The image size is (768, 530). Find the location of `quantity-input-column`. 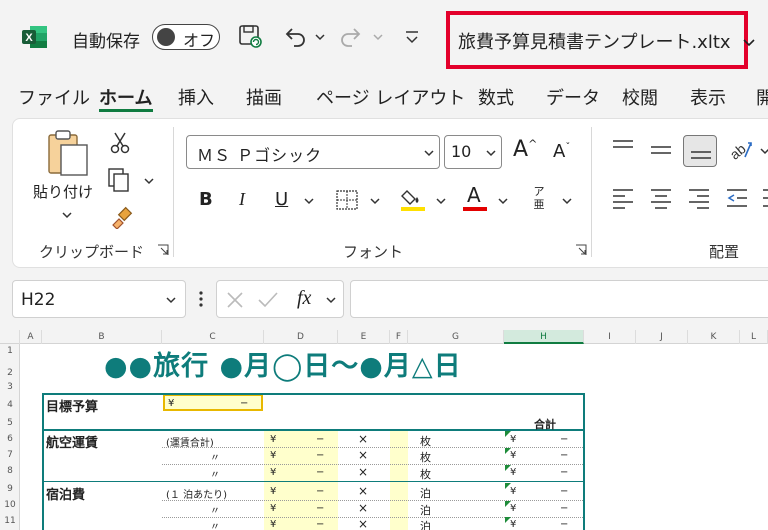

quantity-input-column is located at coordinates (399, 480).